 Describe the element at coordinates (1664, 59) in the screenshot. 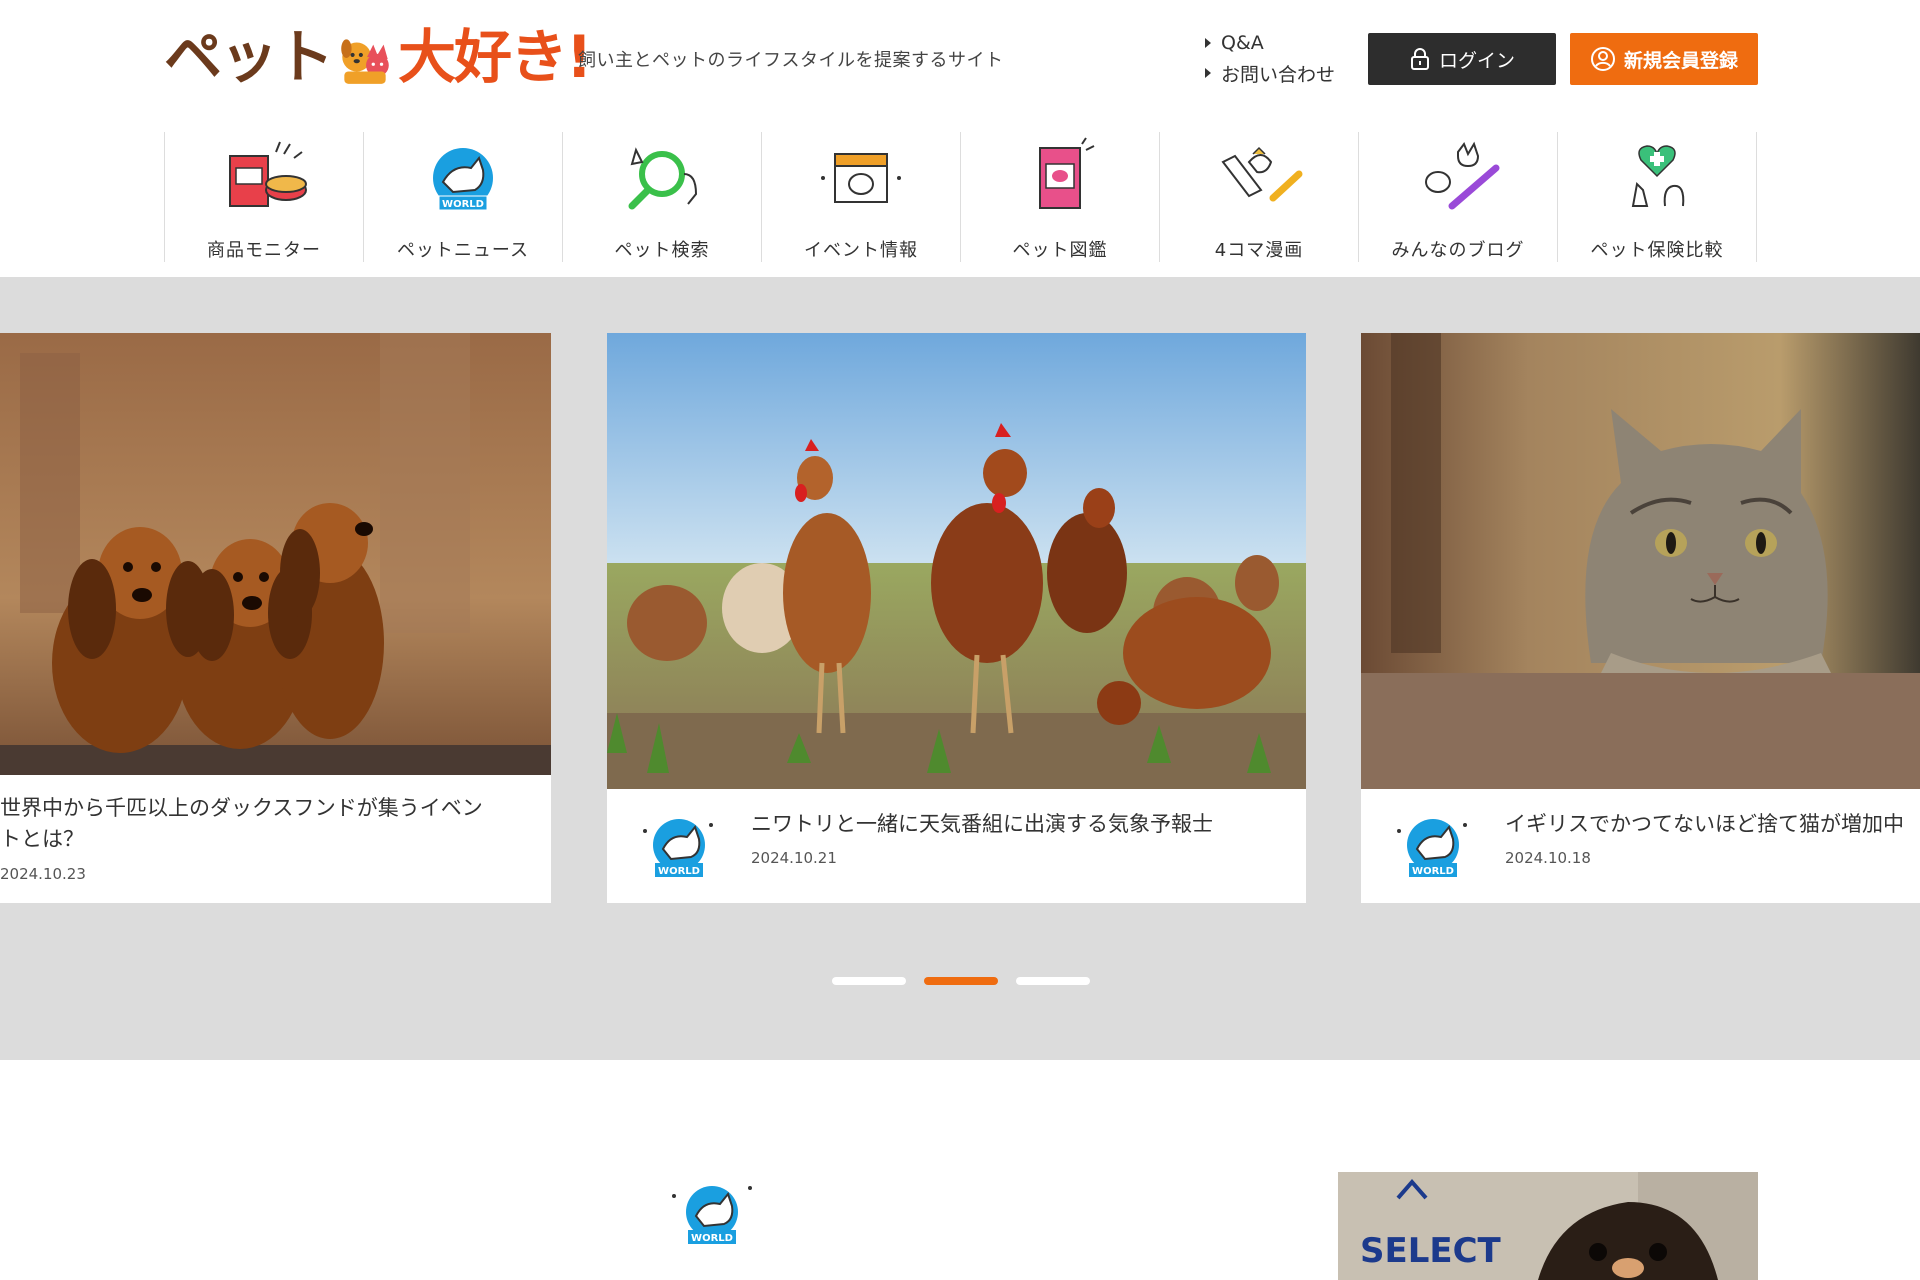

I see `register-button: 新規会員登録` at that location.